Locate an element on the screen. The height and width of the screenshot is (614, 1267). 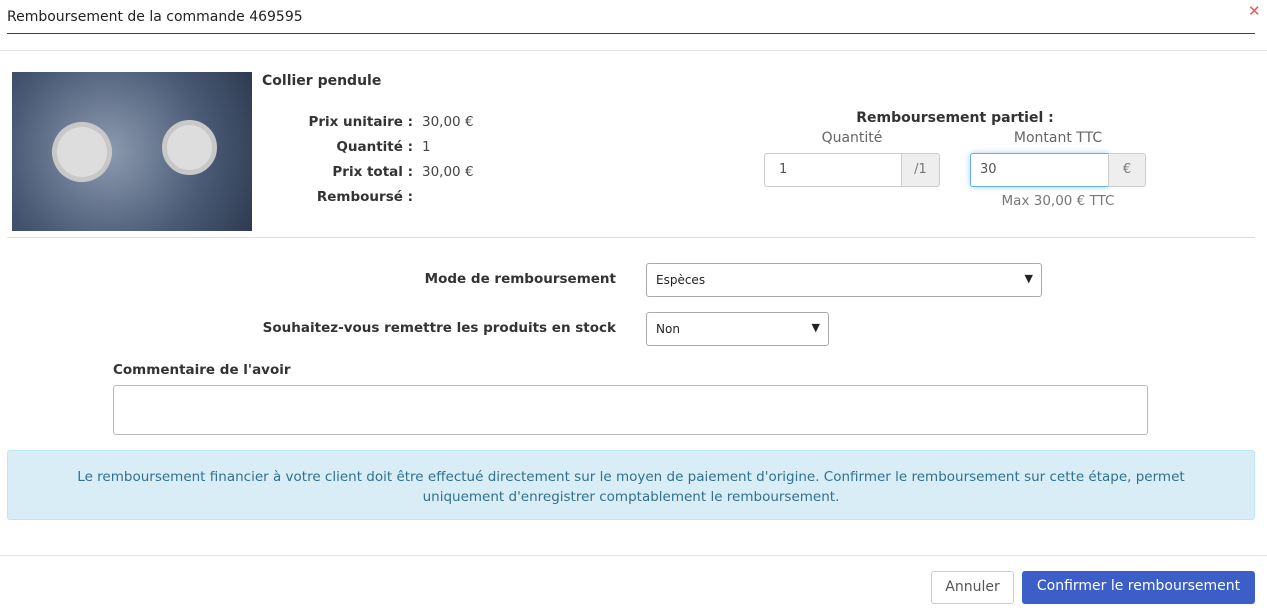
max-amount-text: Max 30,00 € TTC is located at coordinates (1058, 201).